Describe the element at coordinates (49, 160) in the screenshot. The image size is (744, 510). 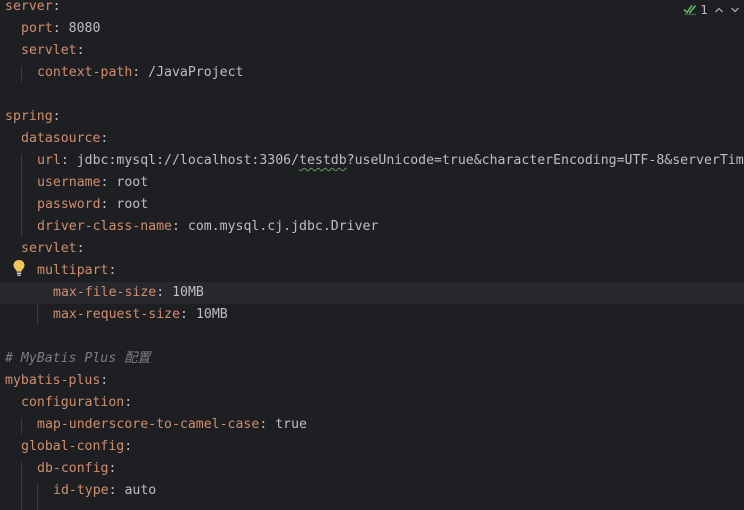
I see `yaml-key: url` at that location.